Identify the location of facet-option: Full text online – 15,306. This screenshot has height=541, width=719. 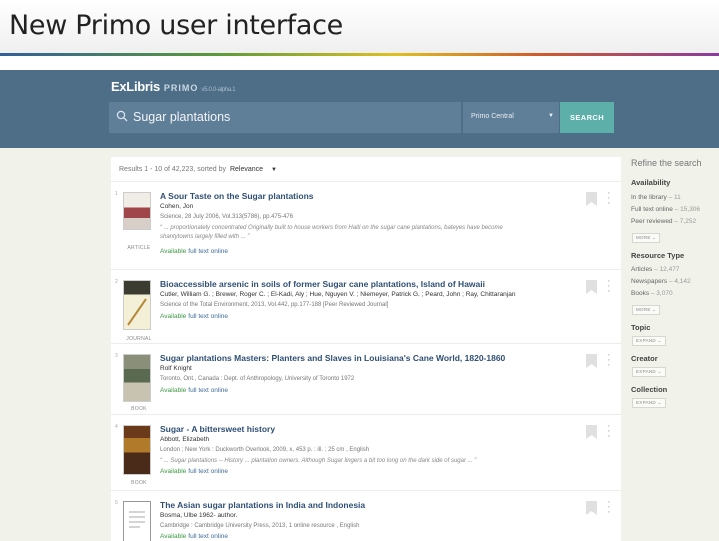
(665, 209).